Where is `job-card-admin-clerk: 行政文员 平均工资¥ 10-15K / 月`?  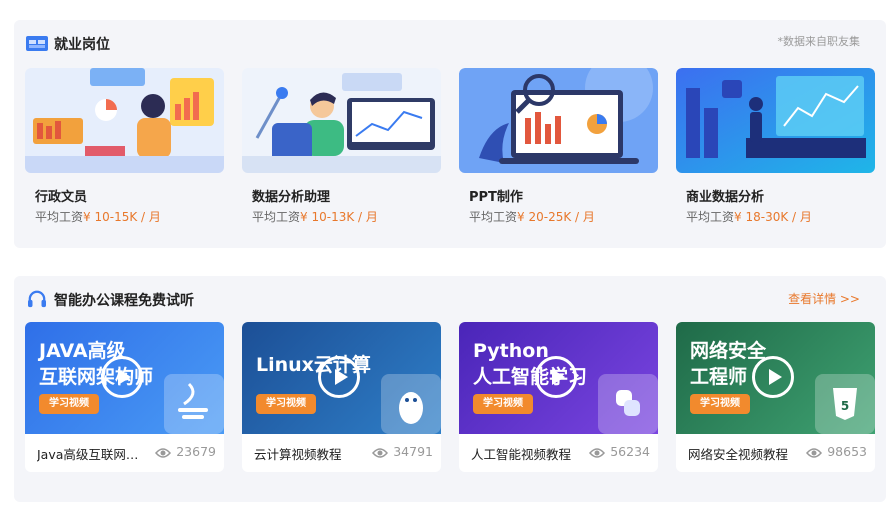
job-card-admin-clerk: 行政文员 平均工资¥ 10-15K / 月 is located at coordinates (124, 152).